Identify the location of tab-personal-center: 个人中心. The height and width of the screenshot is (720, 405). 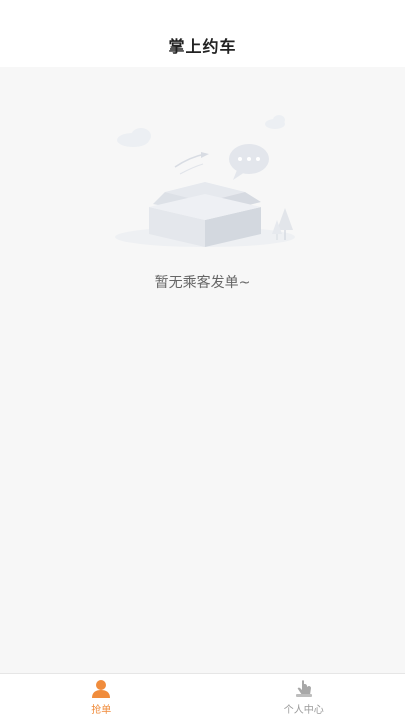
(304, 697).